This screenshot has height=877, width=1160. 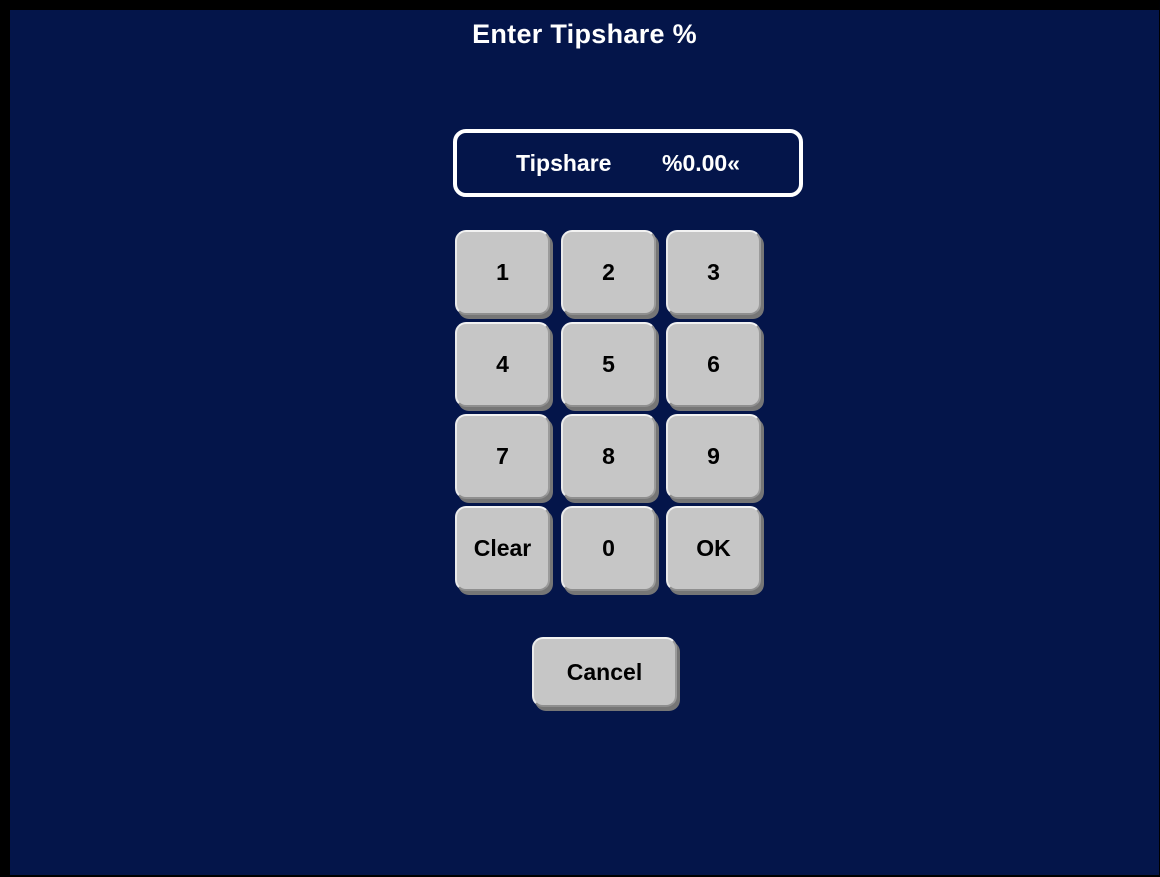 I want to click on key-0: 0, so click(x=608, y=548).